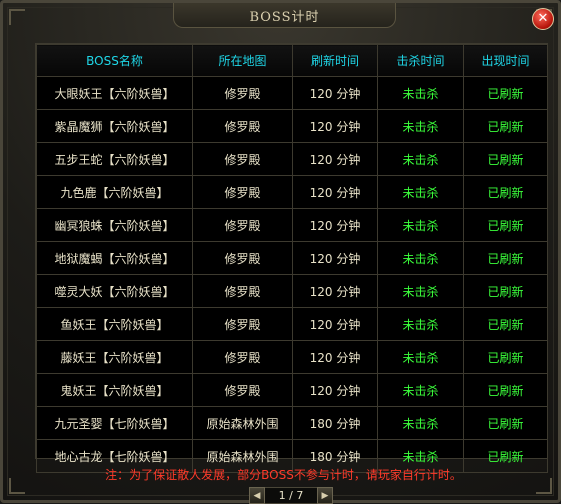 The image size is (561, 504). What do you see at coordinates (114, 93) in the screenshot?
I see `boss-name: 大眼妖王【六阶妖兽】` at bounding box center [114, 93].